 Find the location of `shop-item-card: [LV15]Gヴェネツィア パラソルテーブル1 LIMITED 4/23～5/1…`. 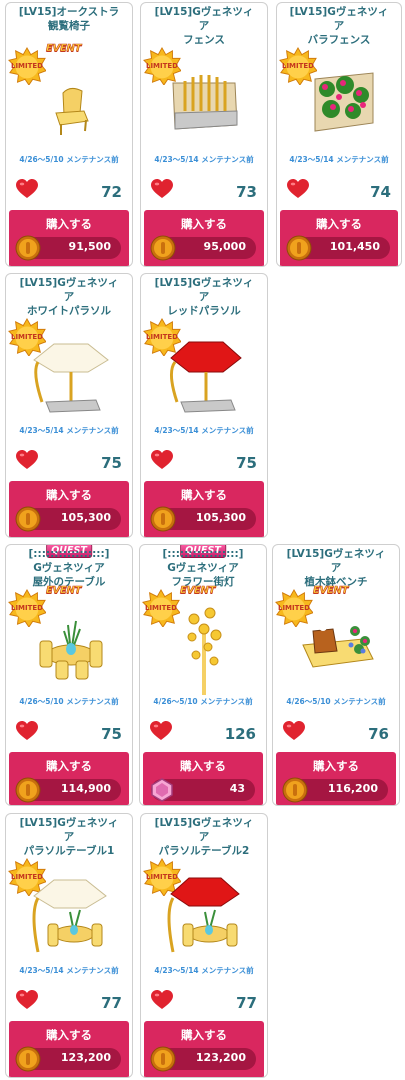

shop-item-card: [LV15]Gヴェネツィア パラソルテーブル1 LIMITED 4/23～5/1… is located at coordinates (69, 945).